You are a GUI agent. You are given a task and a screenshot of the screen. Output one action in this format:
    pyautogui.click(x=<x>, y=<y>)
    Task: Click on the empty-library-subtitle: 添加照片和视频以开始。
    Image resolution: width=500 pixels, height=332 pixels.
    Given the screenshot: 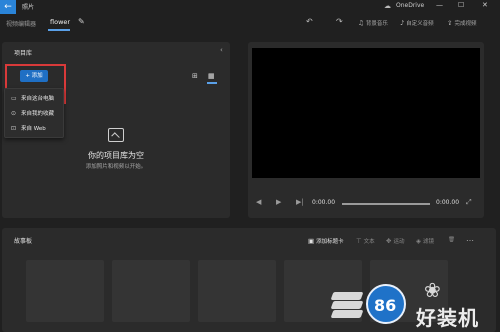 What is the action you would take?
    pyautogui.click(x=116, y=167)
    